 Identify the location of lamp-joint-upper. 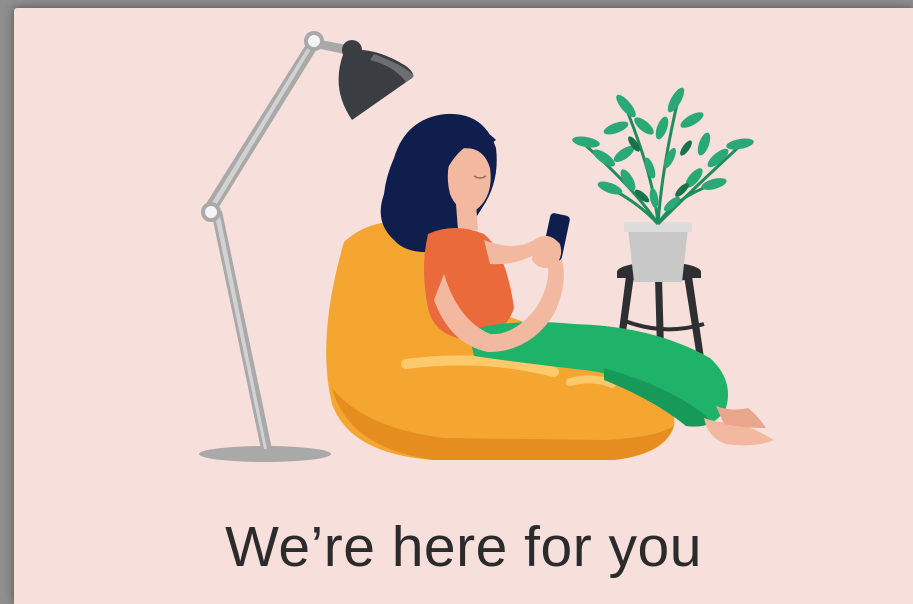
(314, 41).